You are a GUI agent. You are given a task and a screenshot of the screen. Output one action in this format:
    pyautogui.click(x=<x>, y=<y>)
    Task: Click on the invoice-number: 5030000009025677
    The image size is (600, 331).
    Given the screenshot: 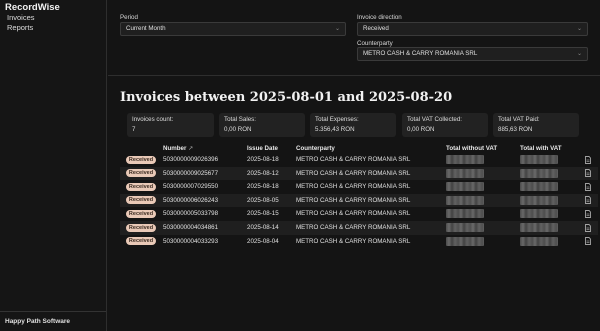 What is the action you would take?
    pyautogui.click(x=191, y=173)
    